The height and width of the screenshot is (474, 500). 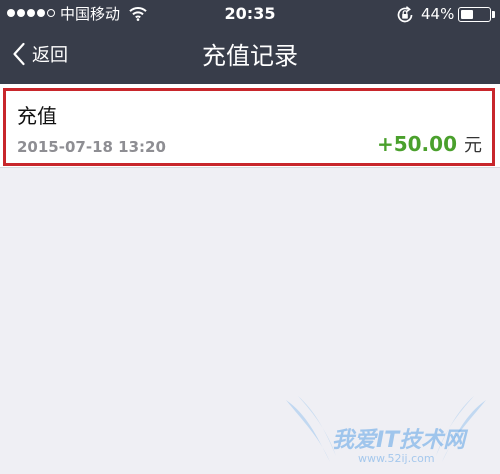 What do you see at coordinates (473, 145) in the screenshot?
I see `amount-unit: 元` at bounding box center [473, 145].